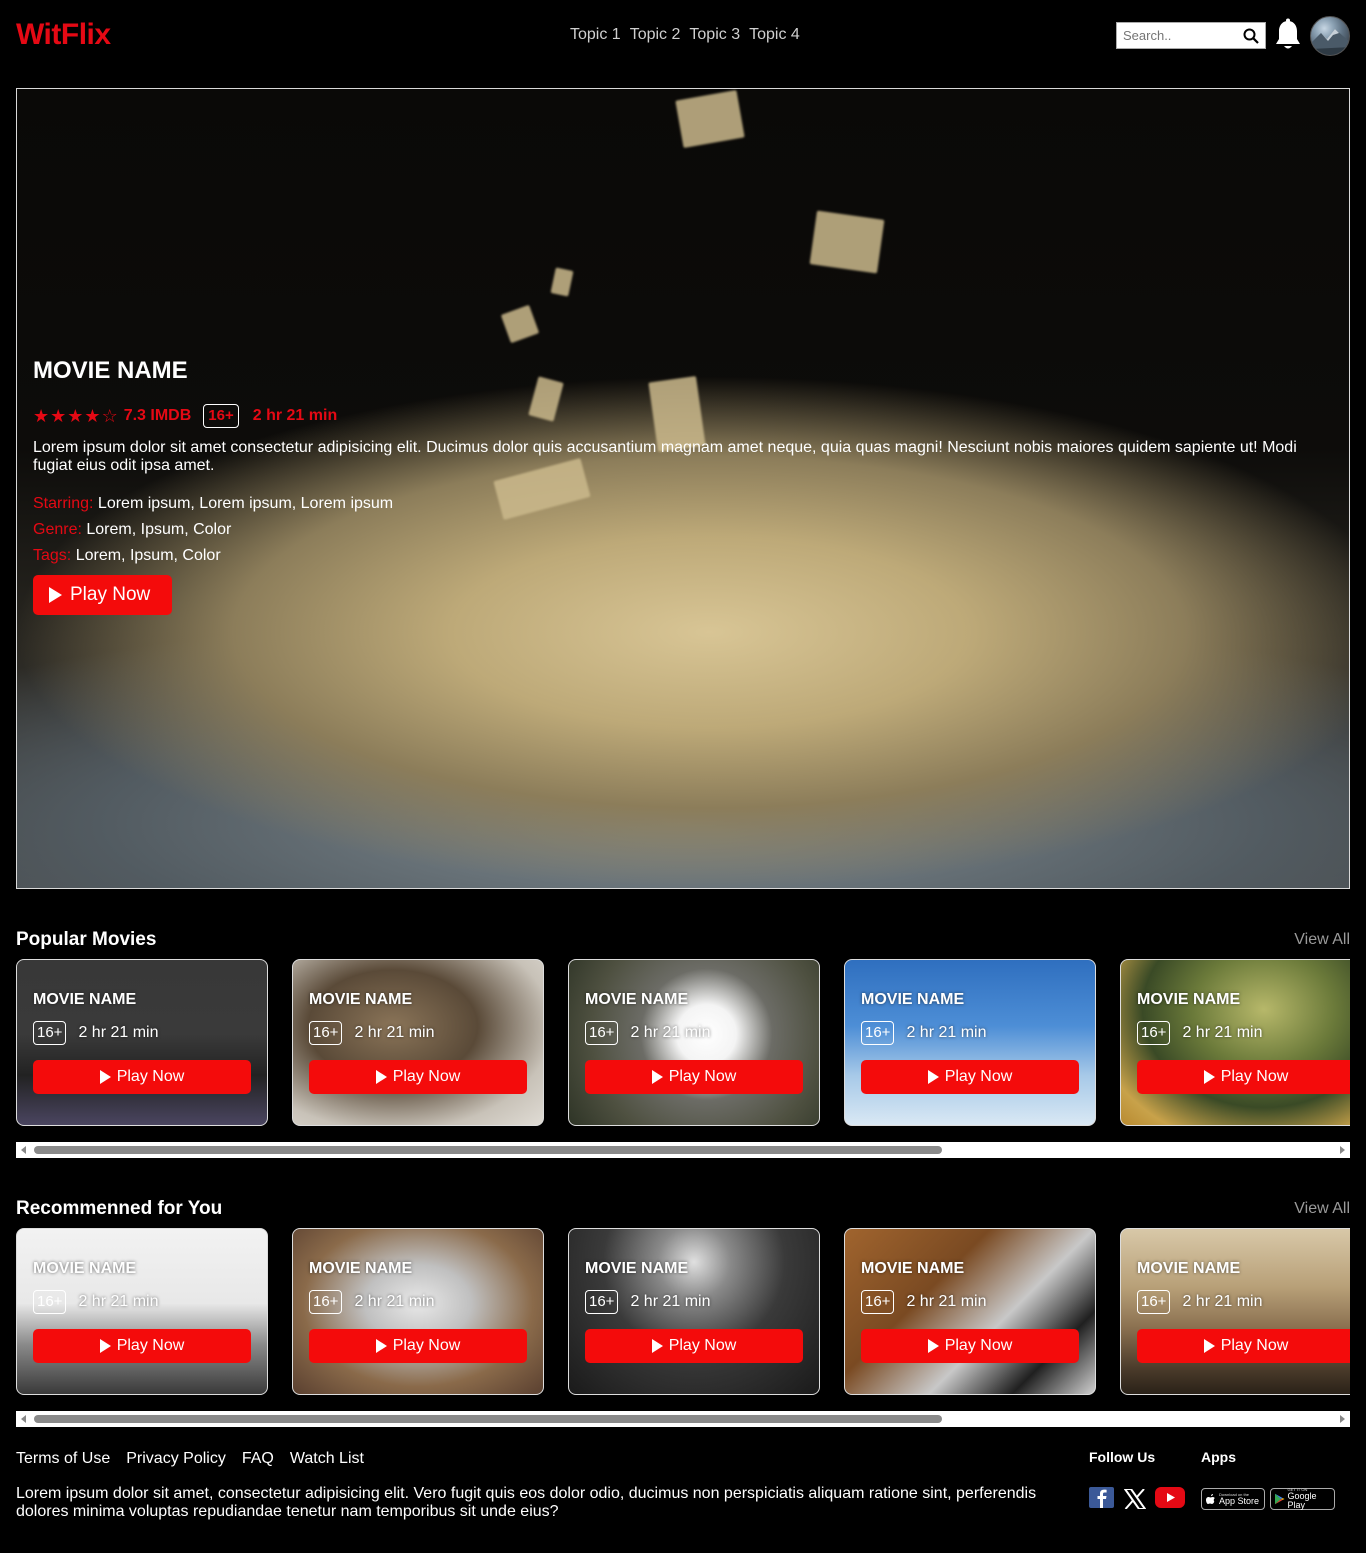  I want to click on starring-value: Lorem ipsum, Lorem ipsum, Lorem ipsum, so click(245, 503).